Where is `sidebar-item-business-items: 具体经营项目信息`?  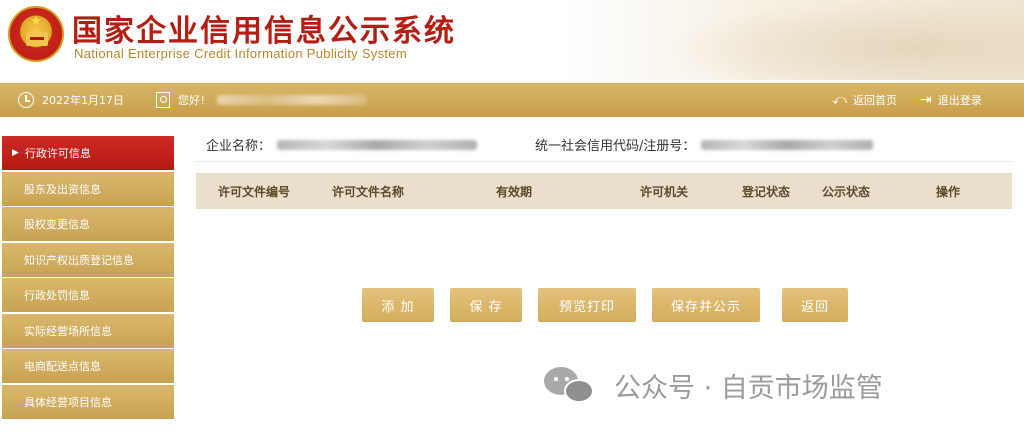
sidebar-item-business-items: 具体经营项目信息 is located at coordinates (88, 401).